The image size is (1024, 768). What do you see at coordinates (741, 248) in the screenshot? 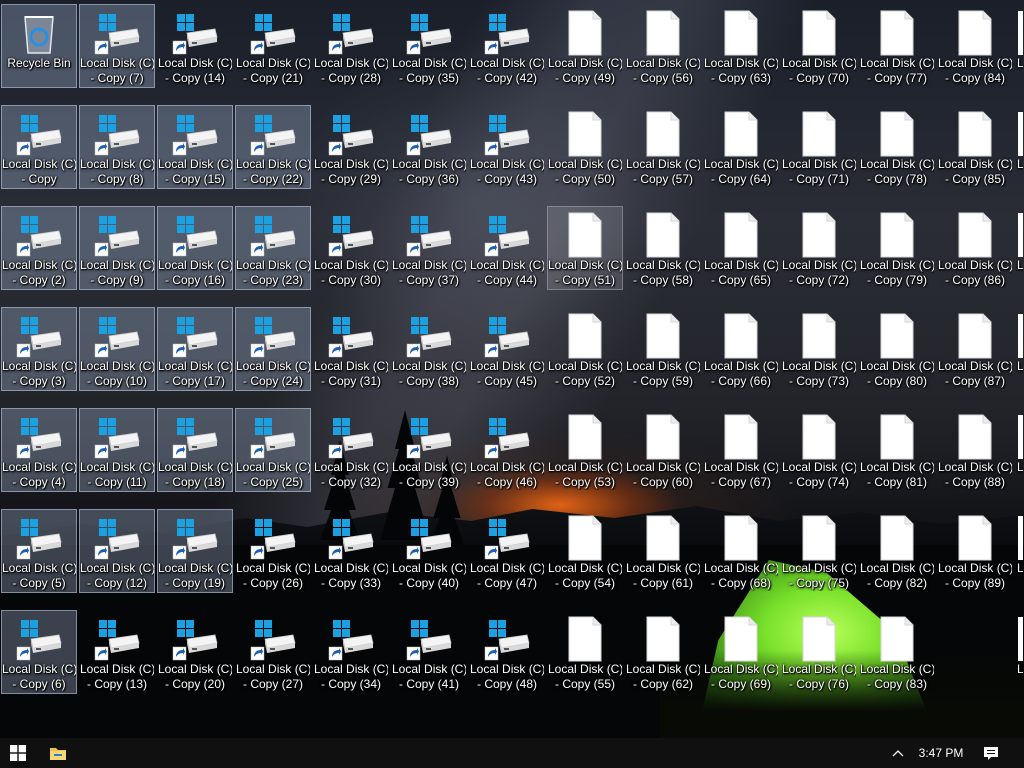
I see `local-disk-copy-file: Local Disk (C) - Copy (65)` at bounding box center [741, 248].